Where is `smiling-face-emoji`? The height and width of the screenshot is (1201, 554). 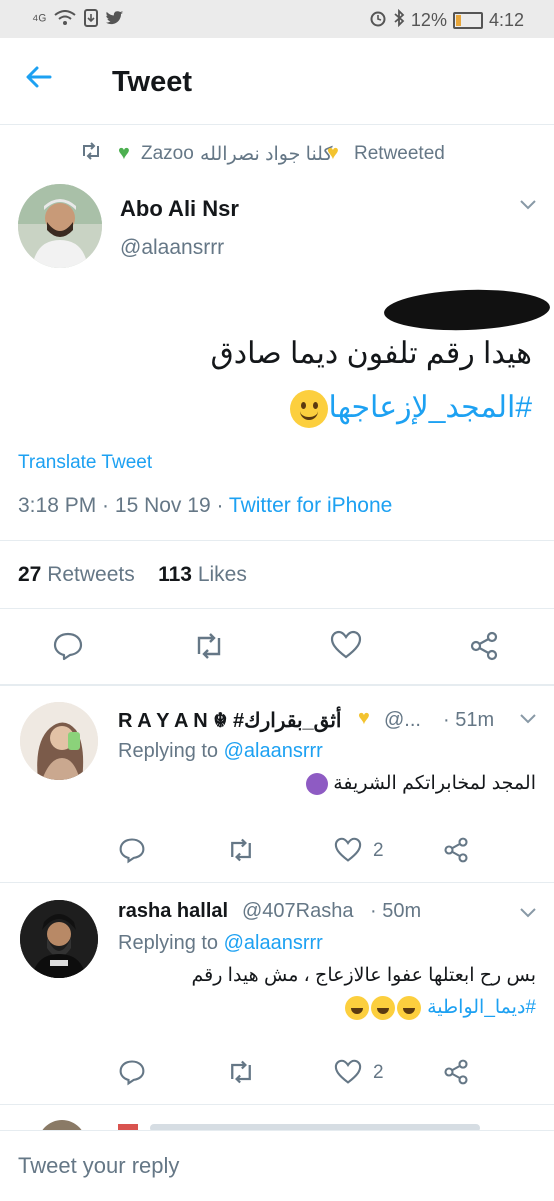 smiling-face-emoji is located at coordinates (309, 409).